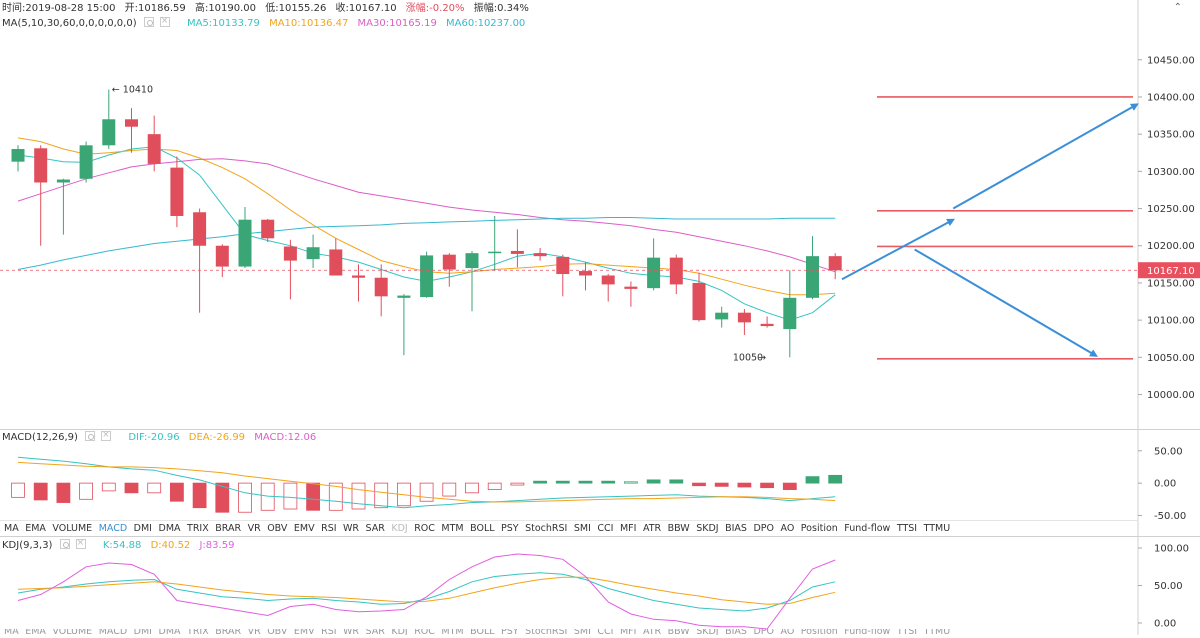 The height and width of the screenshot is (638, 1200). Describe the element at coordinates (605, 528) in the screenshot. I see `tab-cci: CCI` at that location.